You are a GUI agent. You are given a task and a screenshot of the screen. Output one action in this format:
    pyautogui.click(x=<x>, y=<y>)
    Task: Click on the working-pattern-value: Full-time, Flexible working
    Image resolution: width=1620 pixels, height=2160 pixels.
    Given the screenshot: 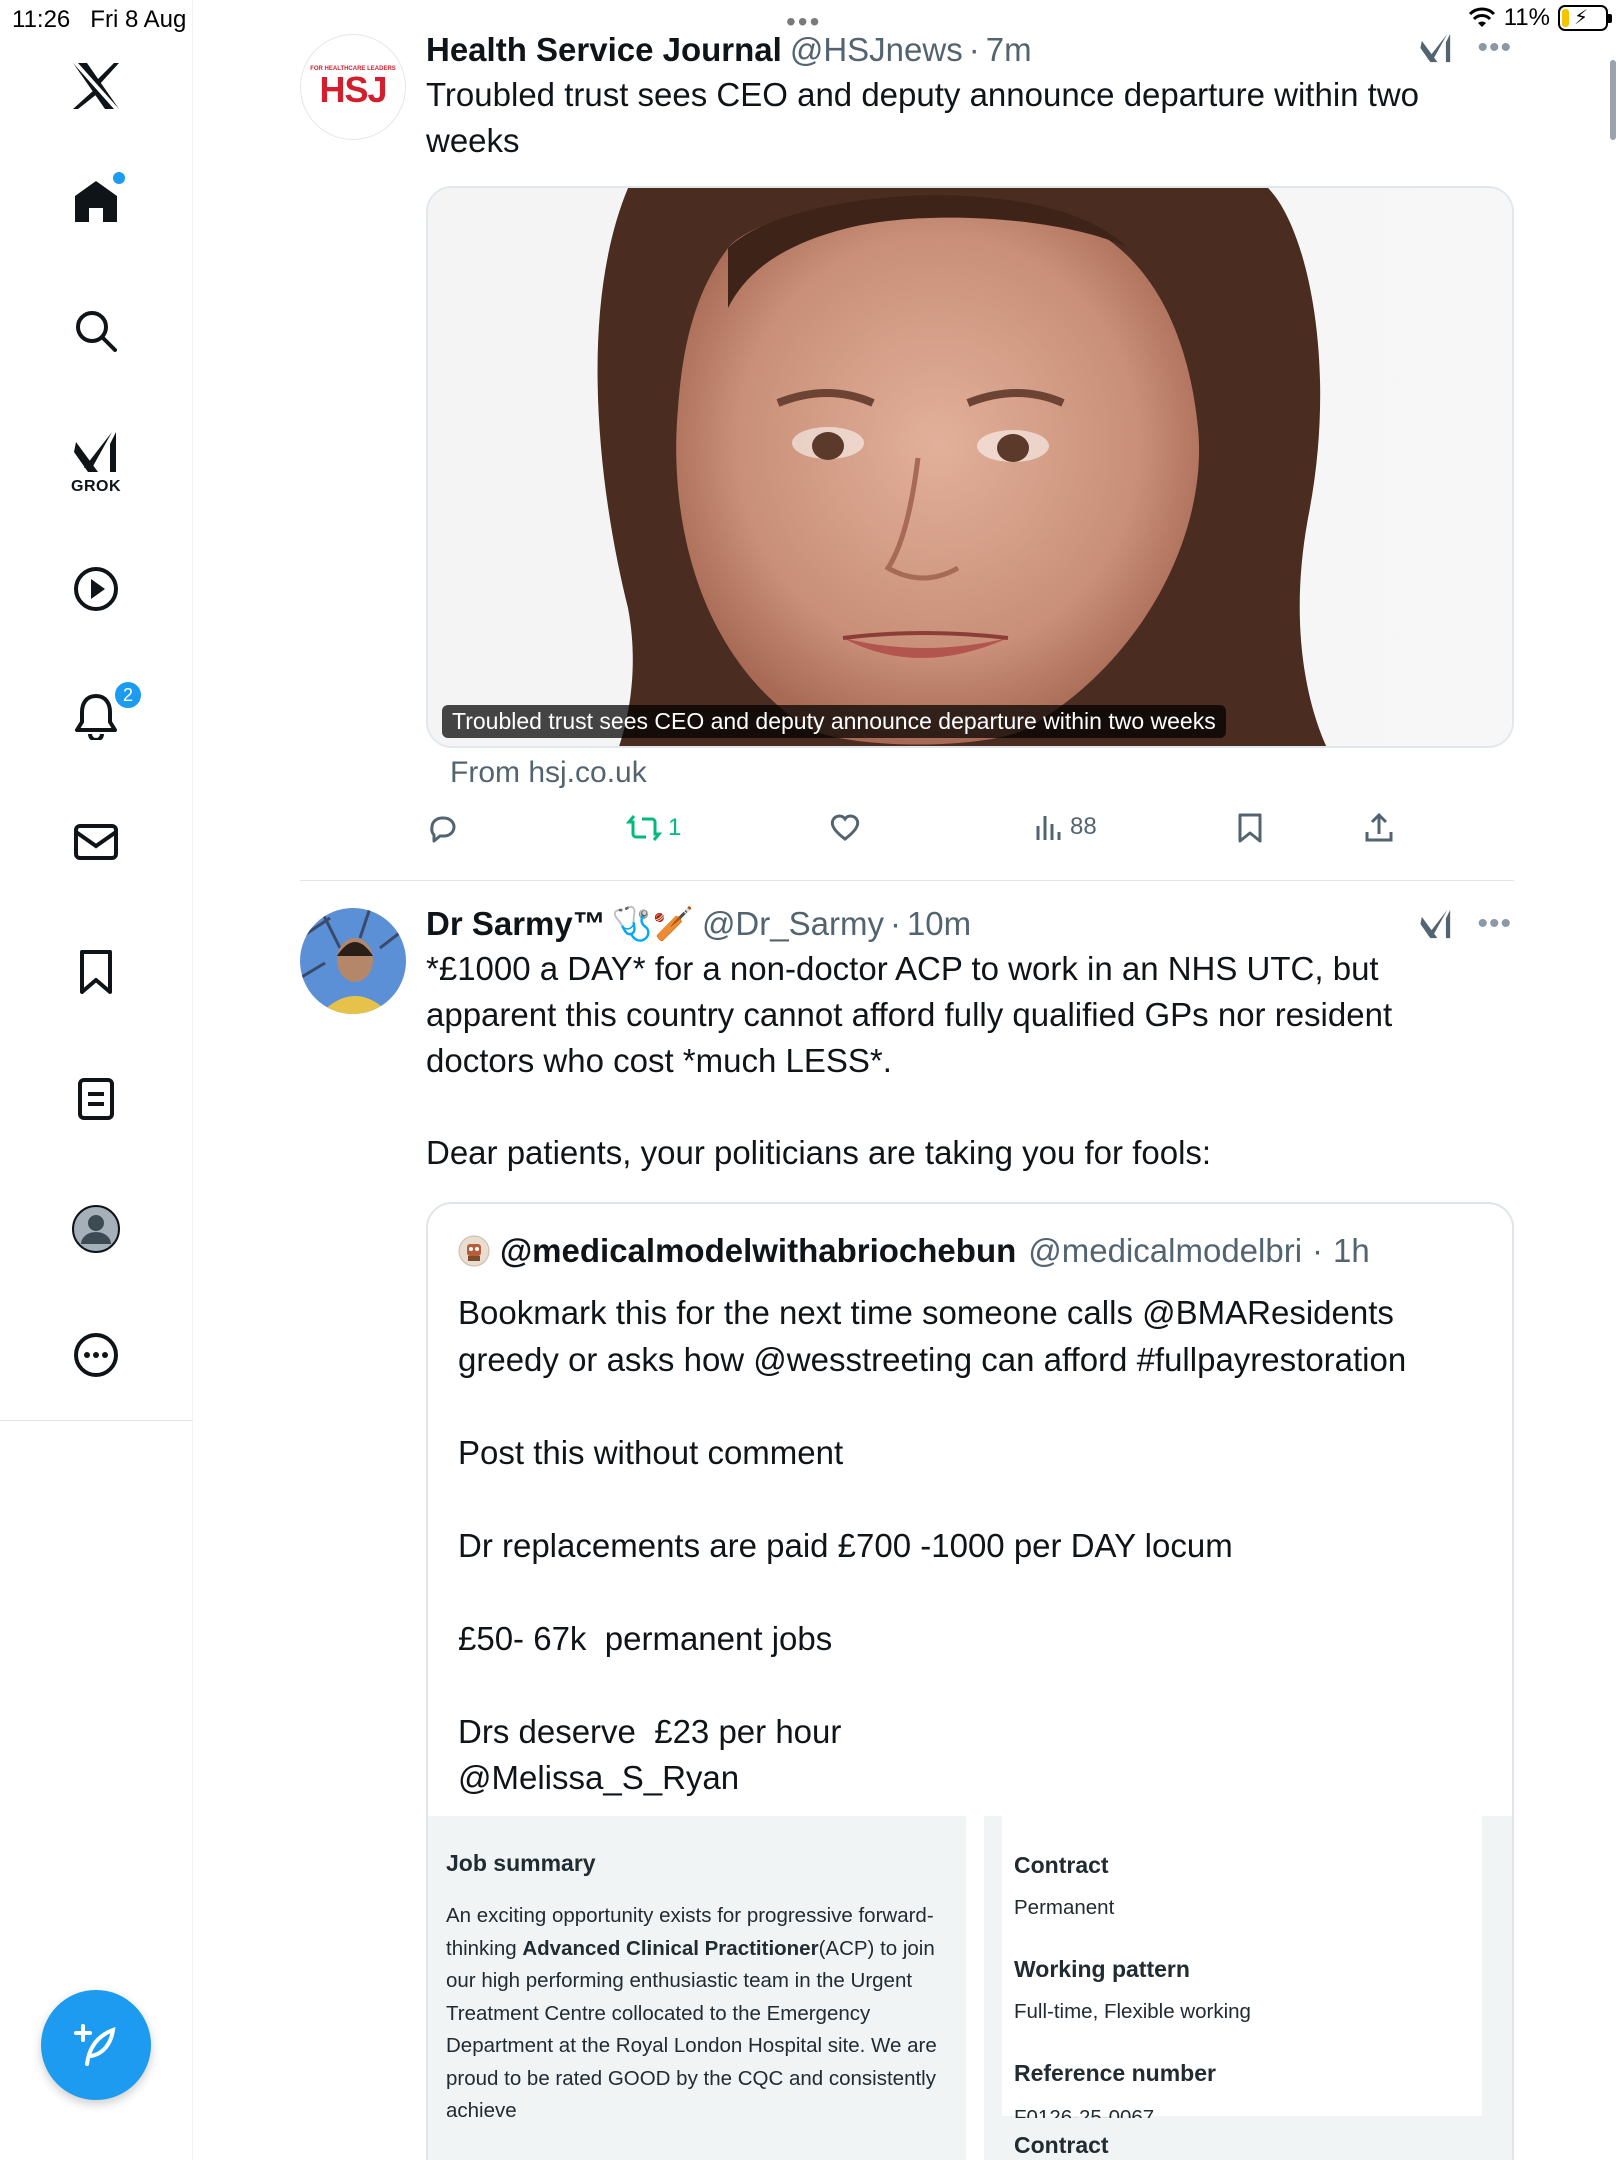 What is the action you would take?
    pyautogui.click(x=1132, y=2011)
    